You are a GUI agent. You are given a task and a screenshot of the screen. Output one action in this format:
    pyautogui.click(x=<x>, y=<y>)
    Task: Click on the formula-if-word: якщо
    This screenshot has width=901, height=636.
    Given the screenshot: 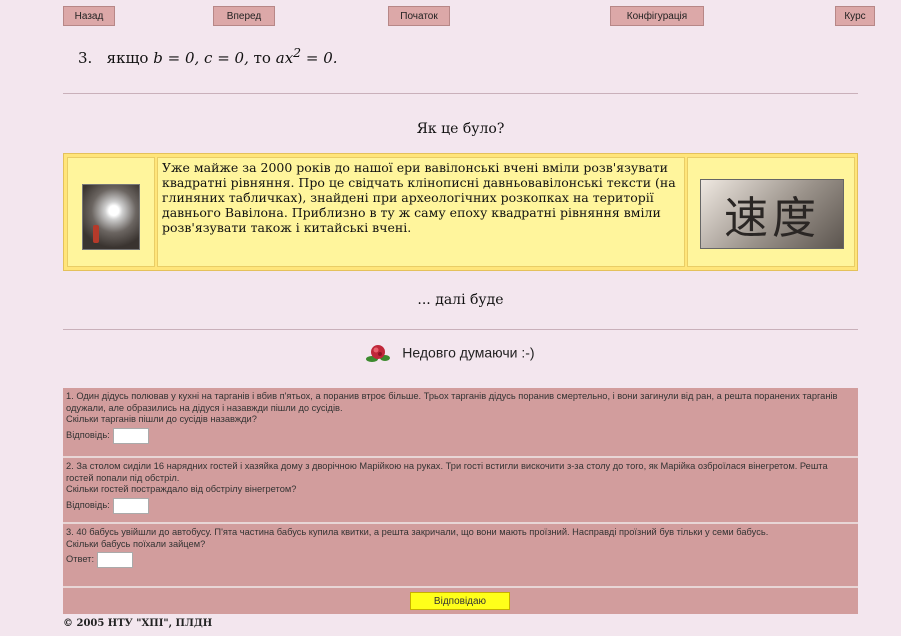 What is the action you would take?
    pyautogui.click(x=127, y=58)
    